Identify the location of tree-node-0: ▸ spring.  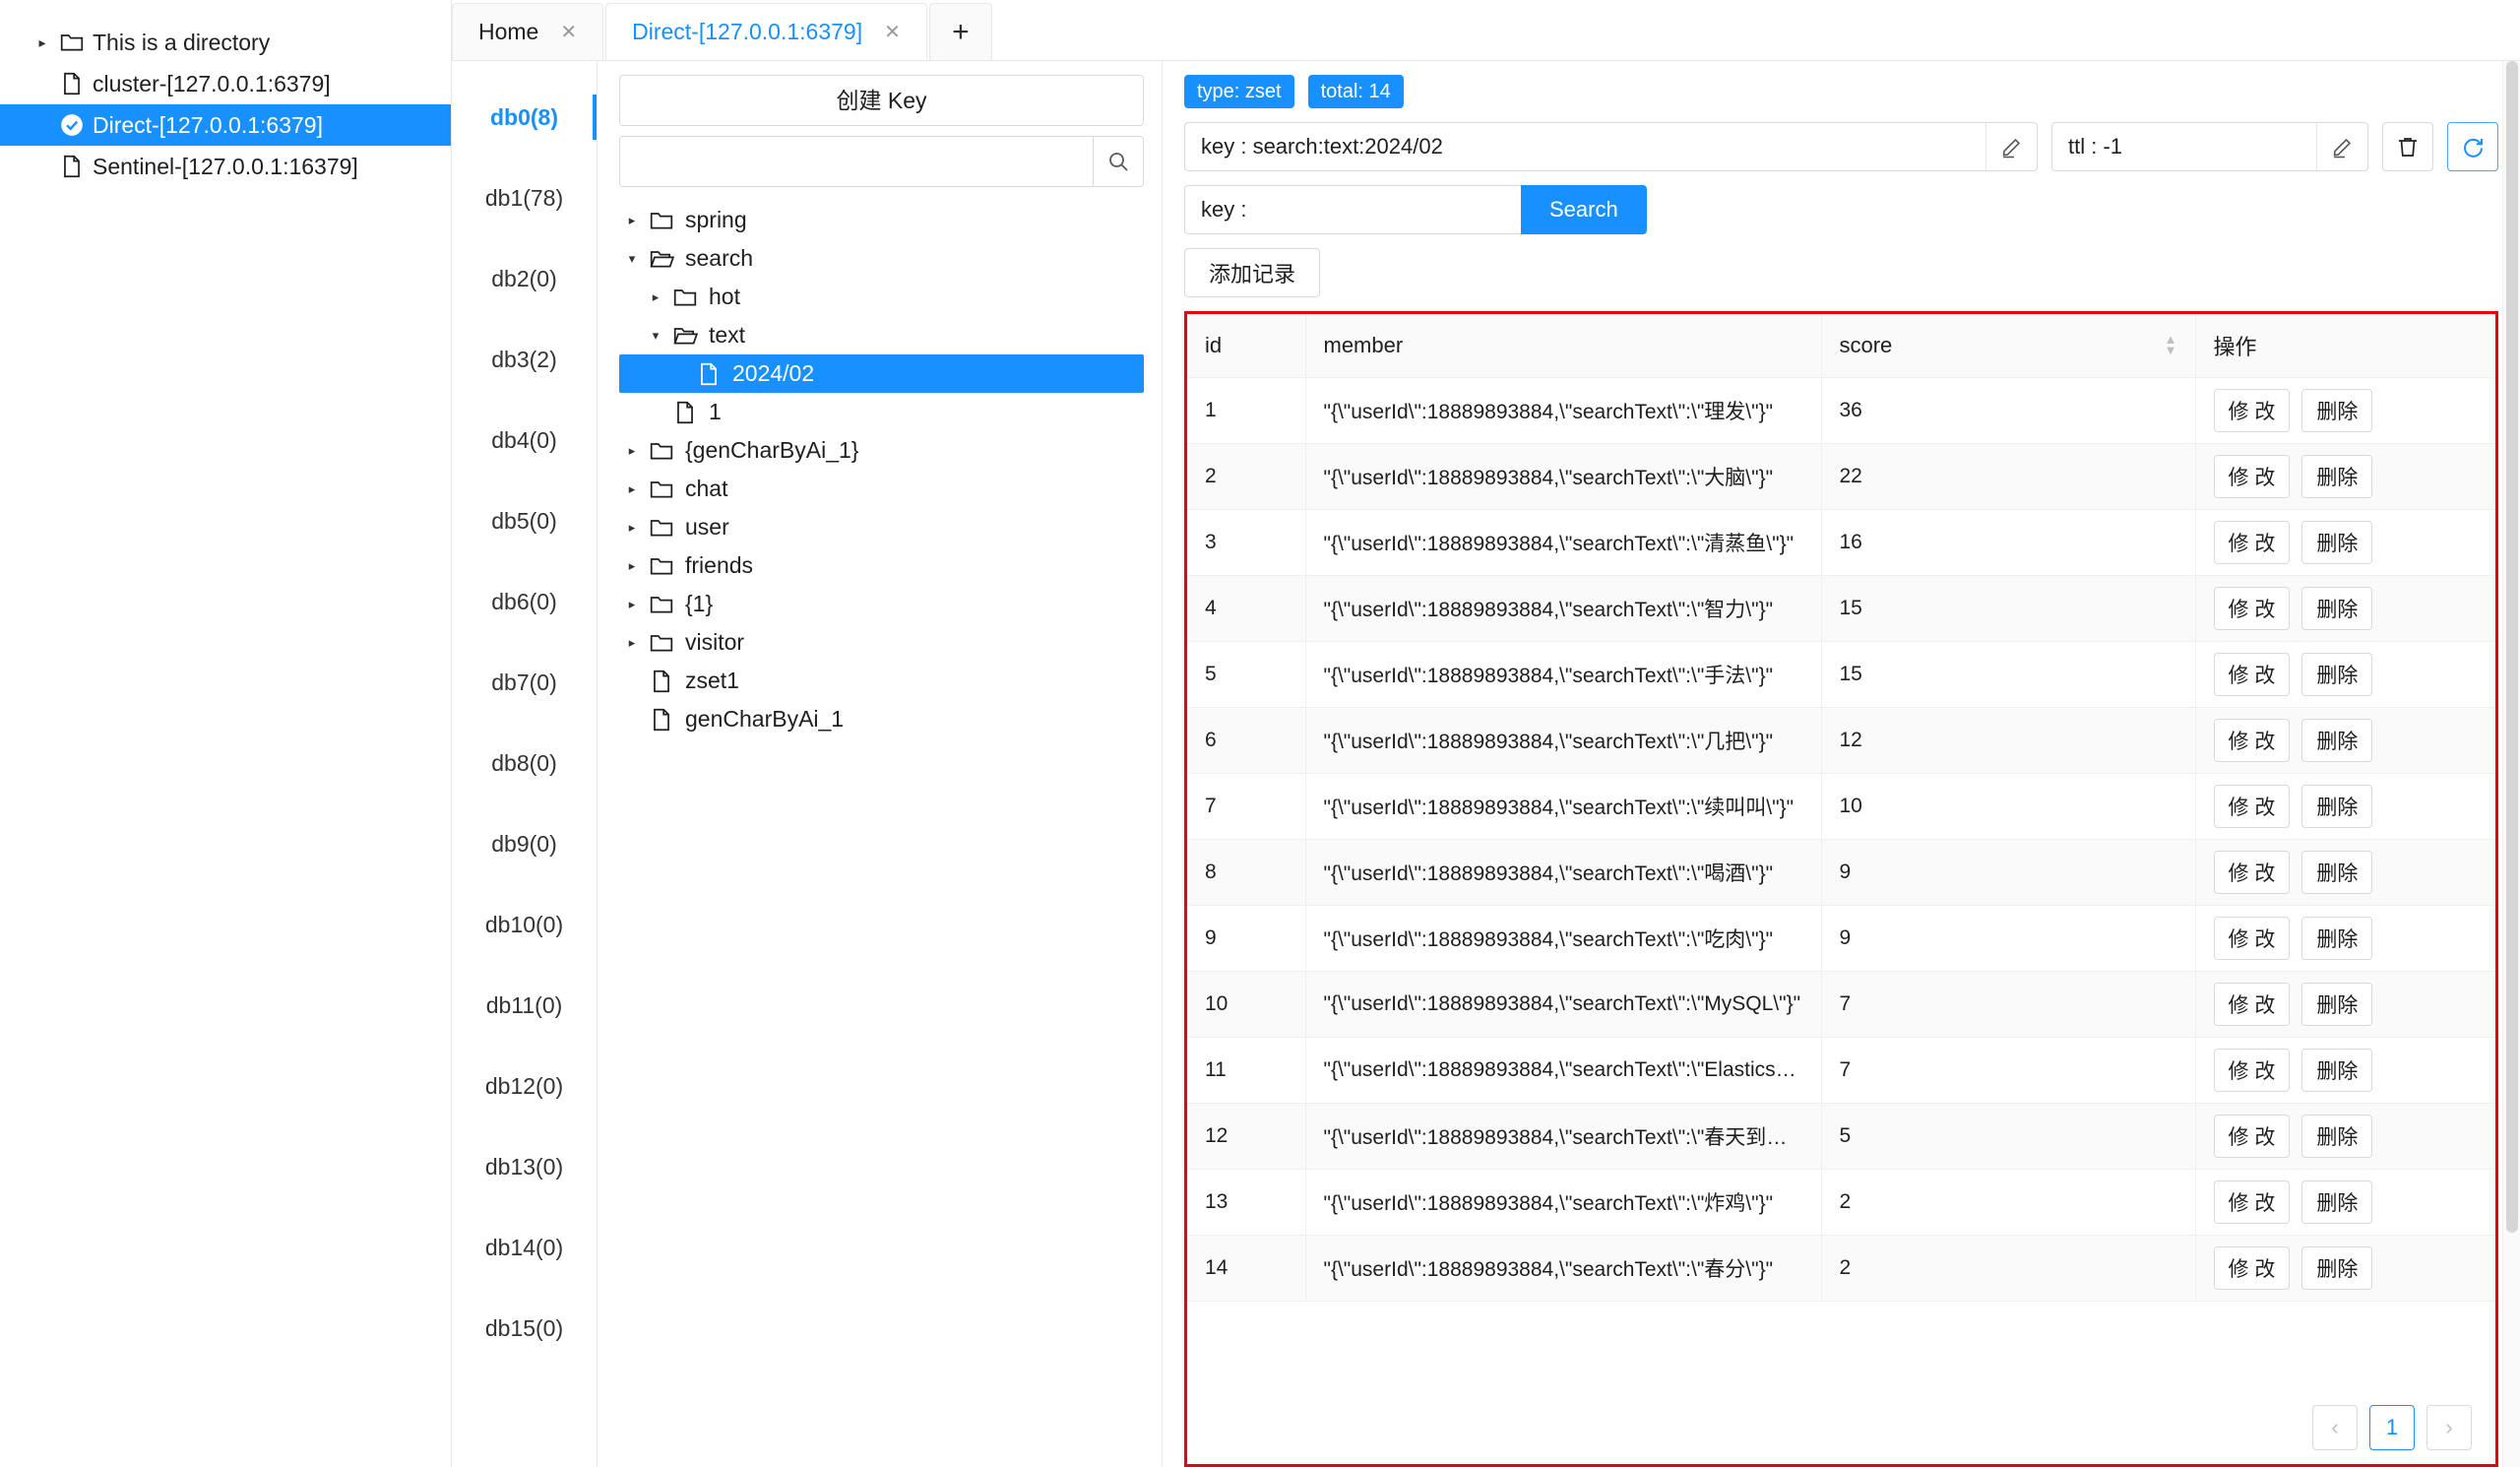
(881, 220).